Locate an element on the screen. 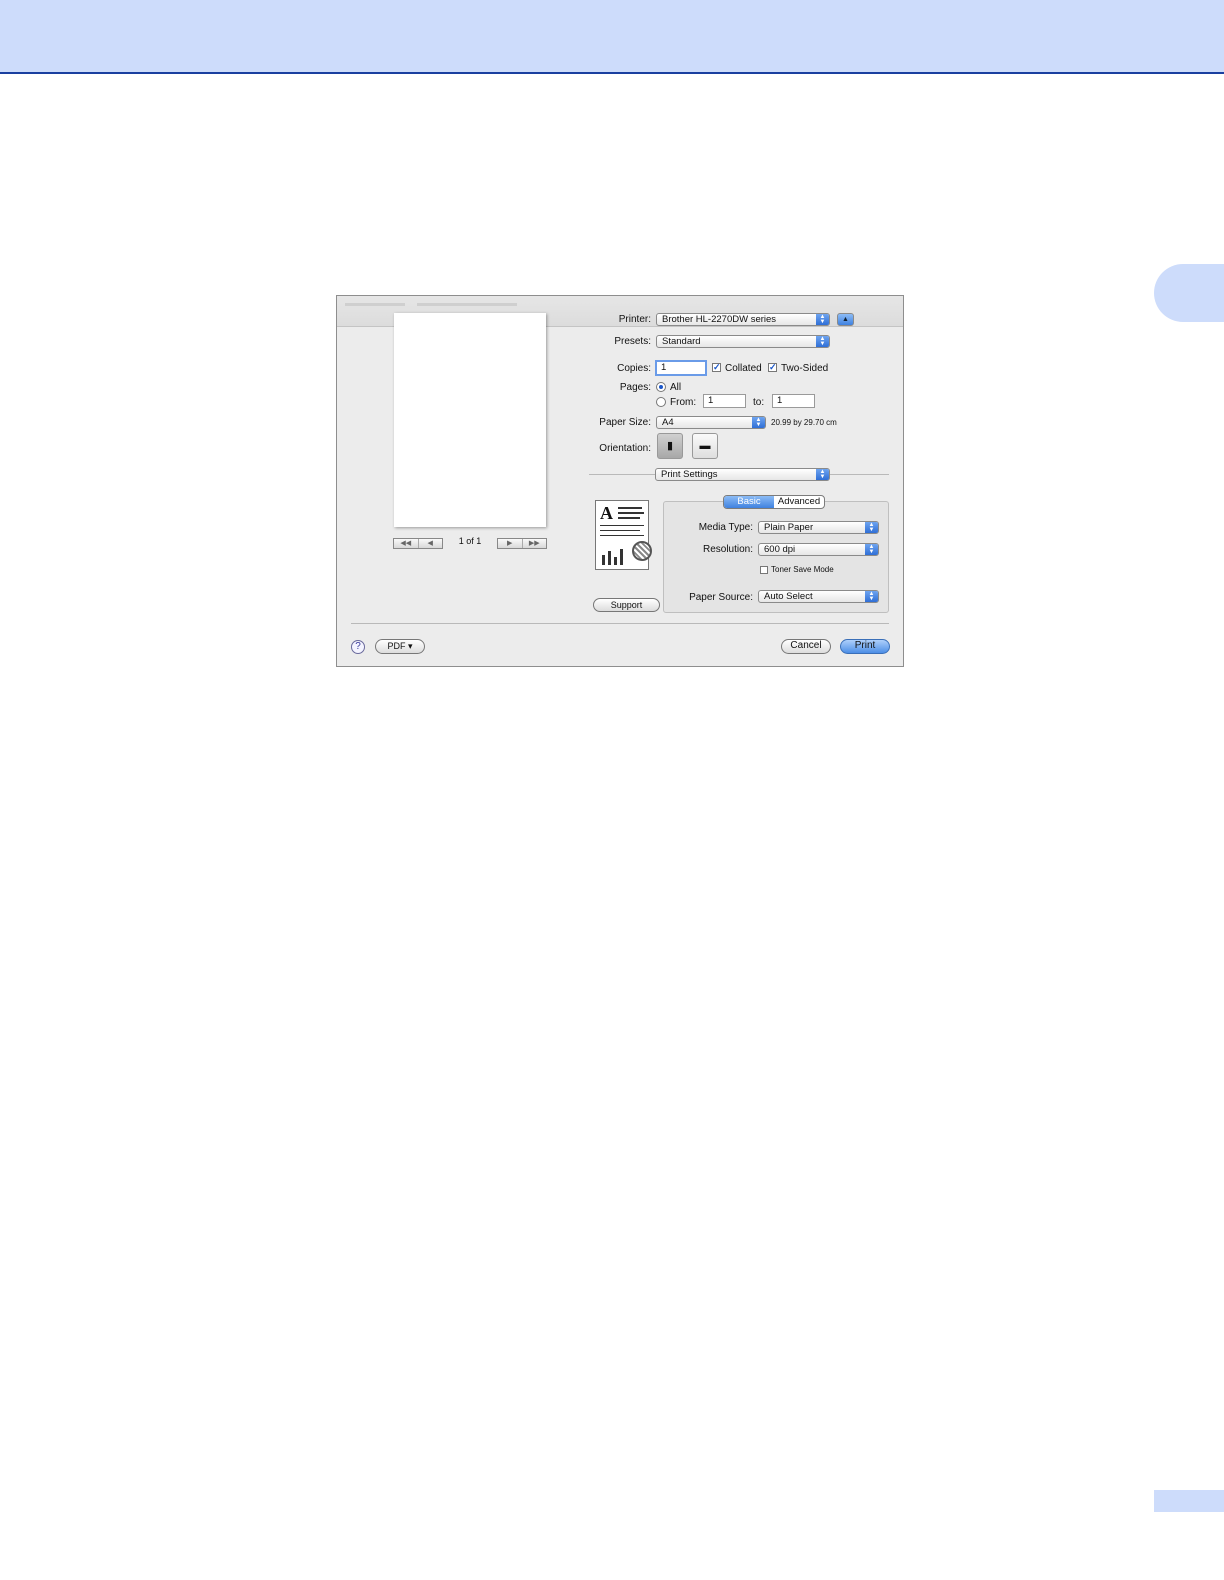 This screenshot has height=1580, width=1224. pages-from-radio is located at coordinates (661, 402).